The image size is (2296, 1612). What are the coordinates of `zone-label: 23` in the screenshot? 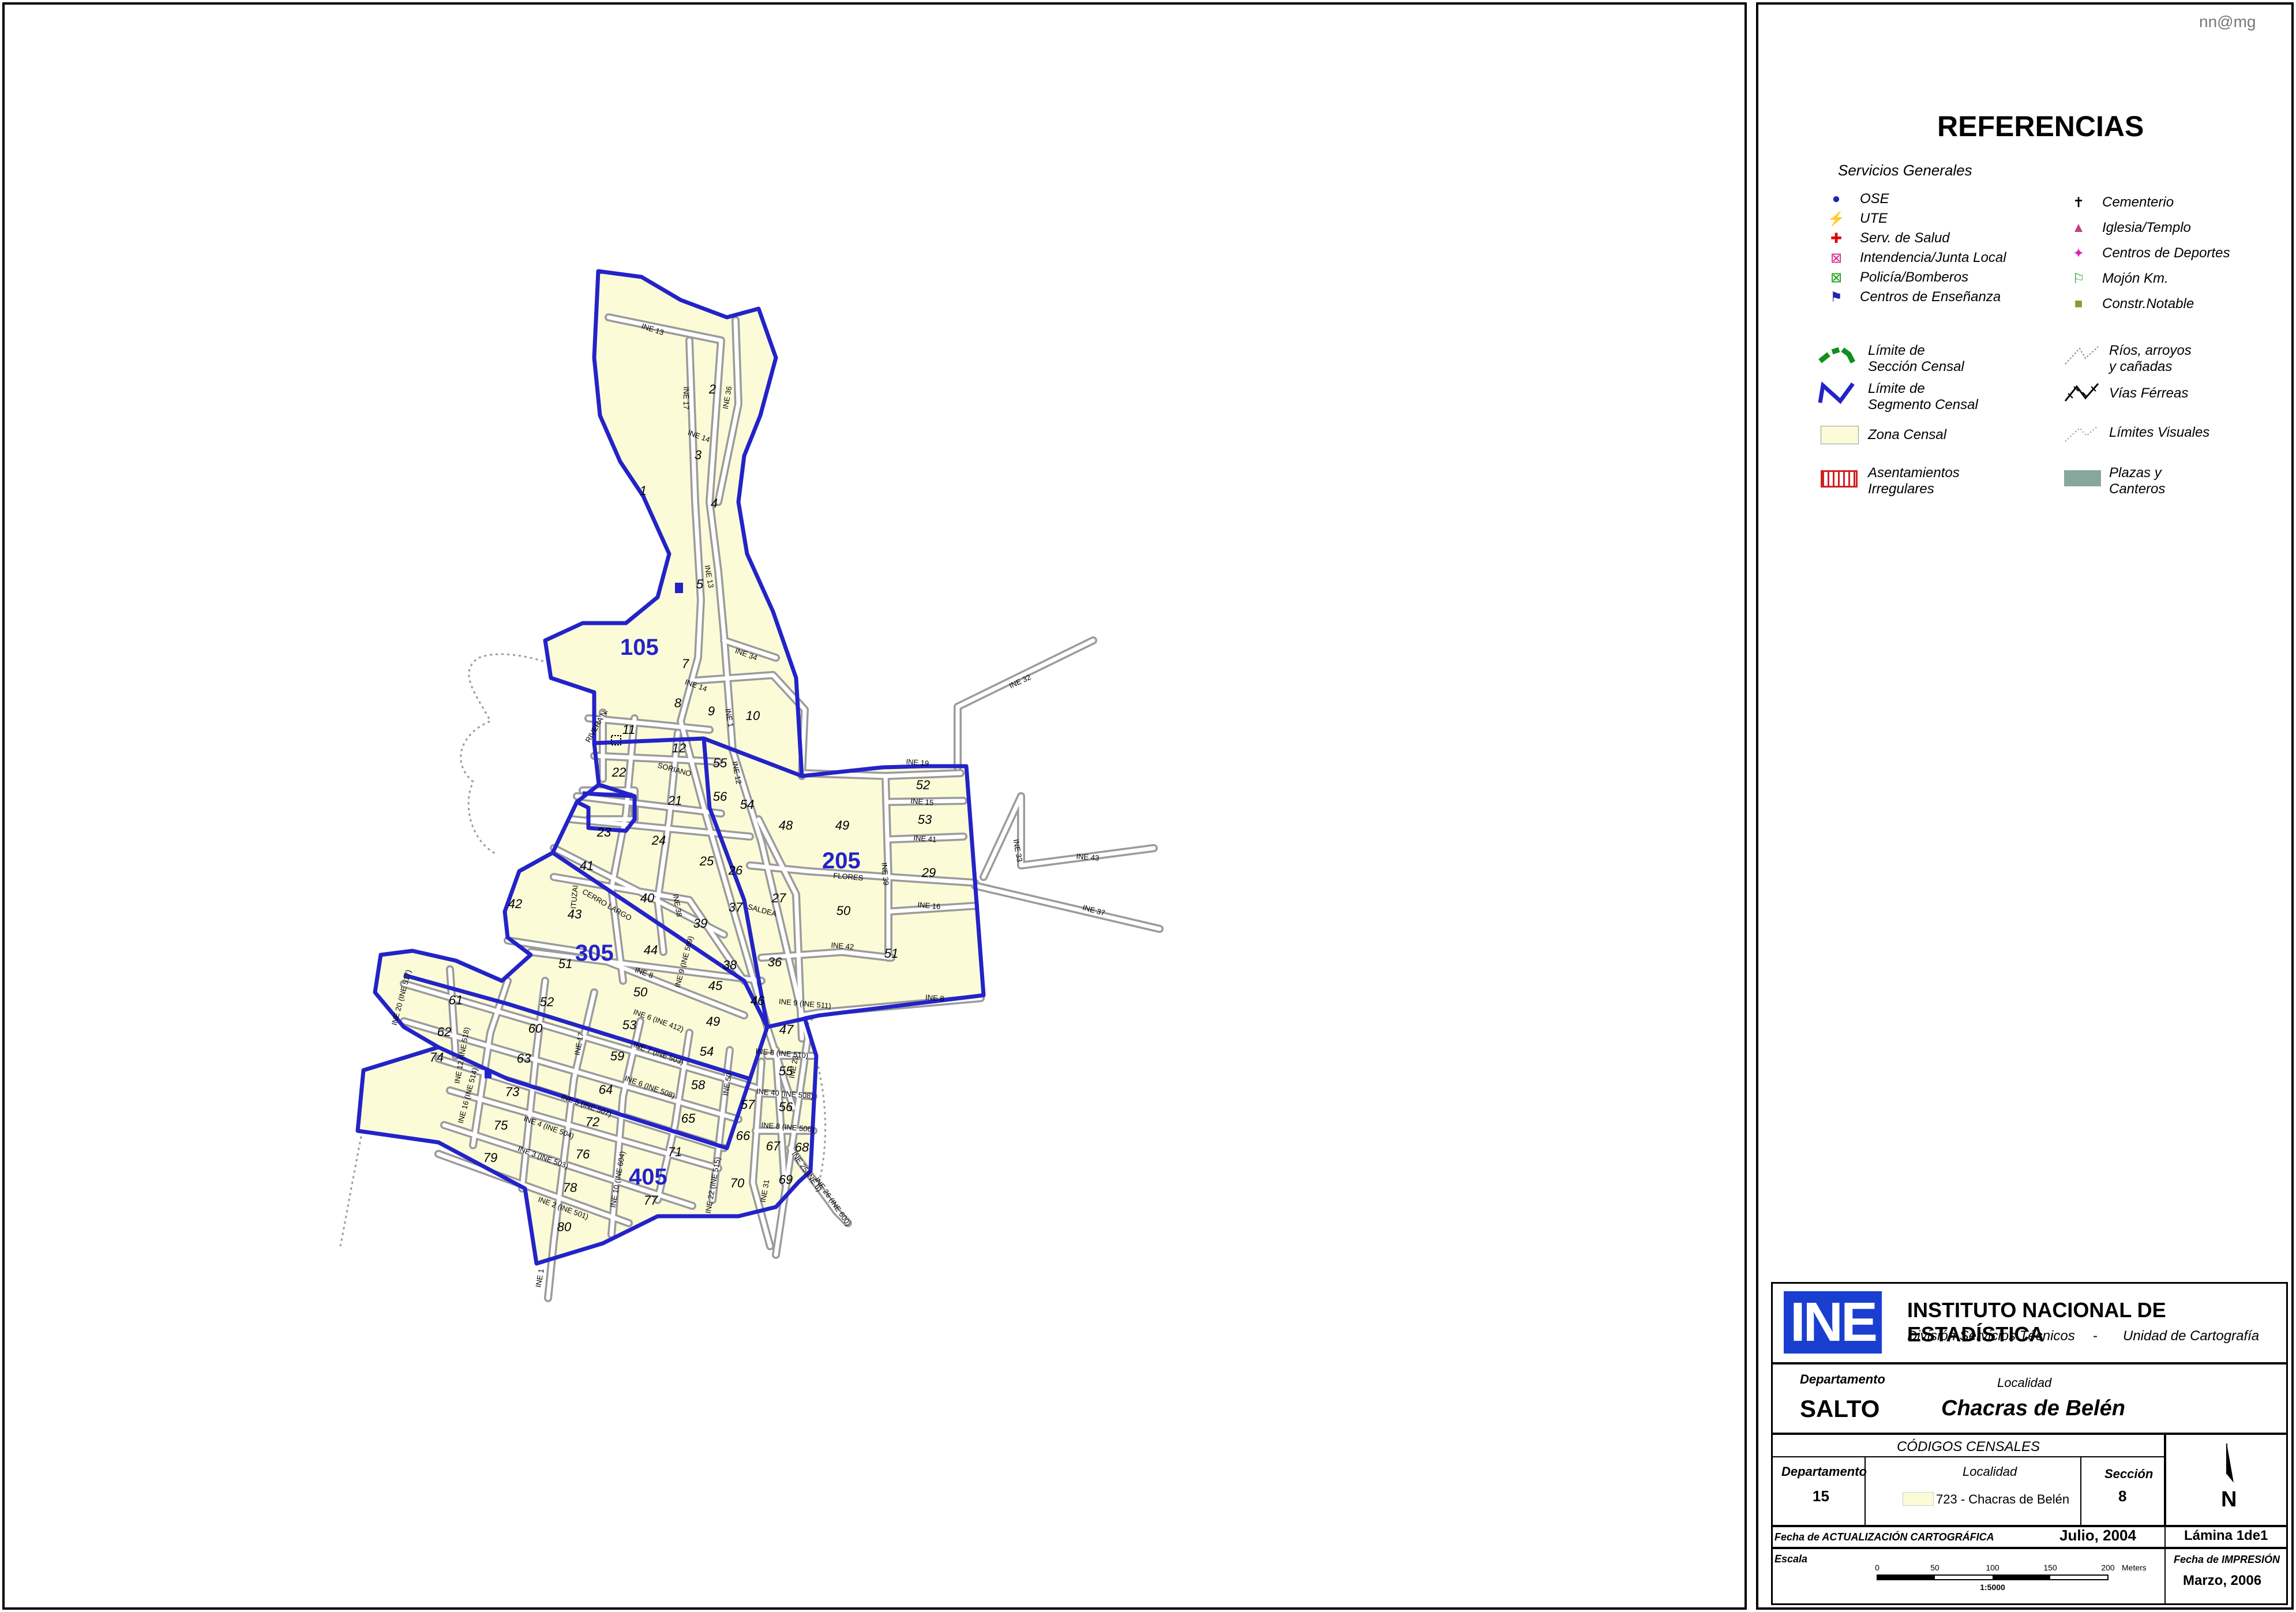 It's located at (603, 832).